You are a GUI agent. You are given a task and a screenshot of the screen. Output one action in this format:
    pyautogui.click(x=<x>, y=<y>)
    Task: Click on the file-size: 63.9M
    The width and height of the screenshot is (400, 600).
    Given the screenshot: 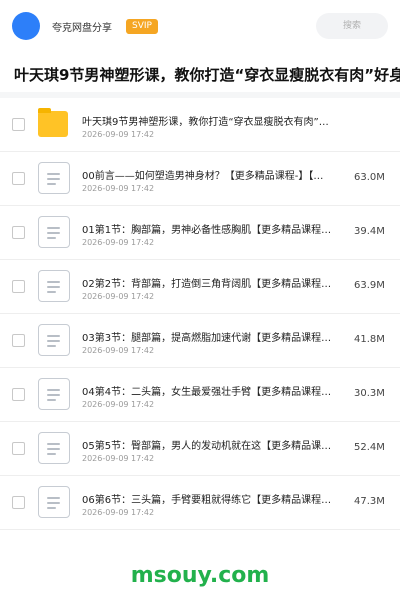 What is the action you would take?
    pyautogui.click(x=369, y=285)
    